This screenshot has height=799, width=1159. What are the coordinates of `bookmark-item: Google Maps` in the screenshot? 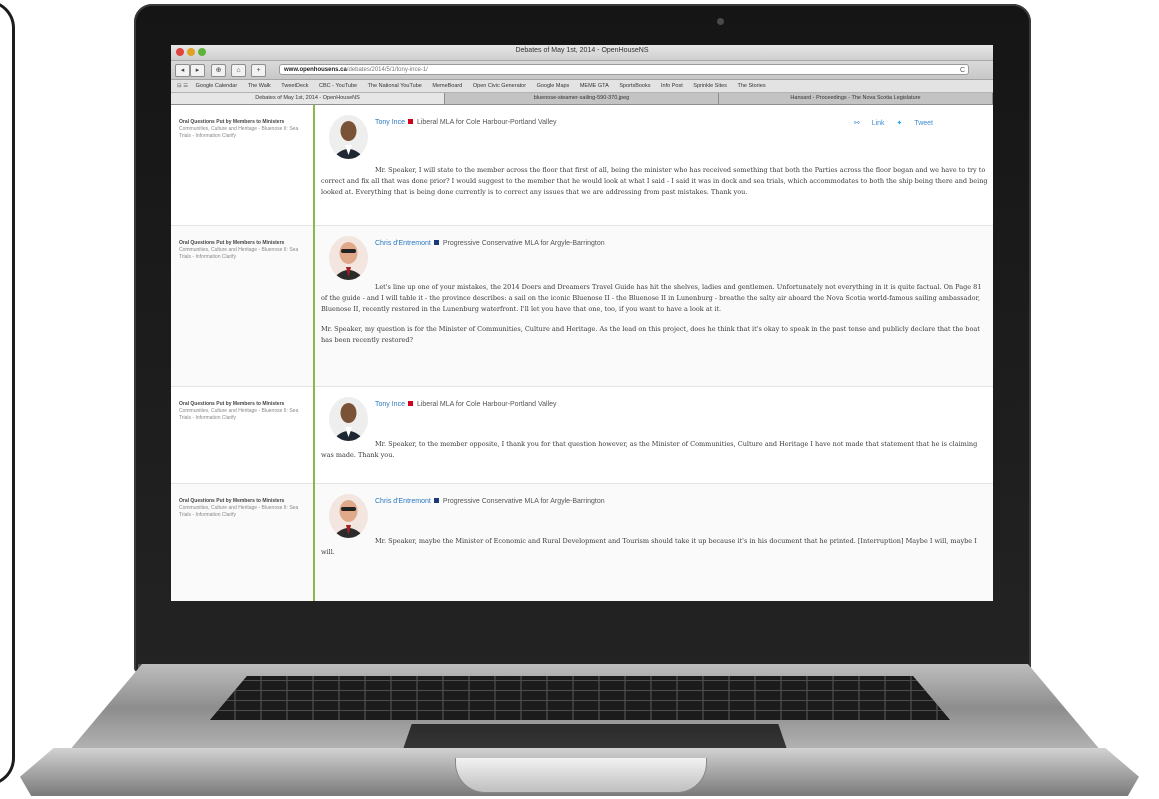 It's located at (553, 86).